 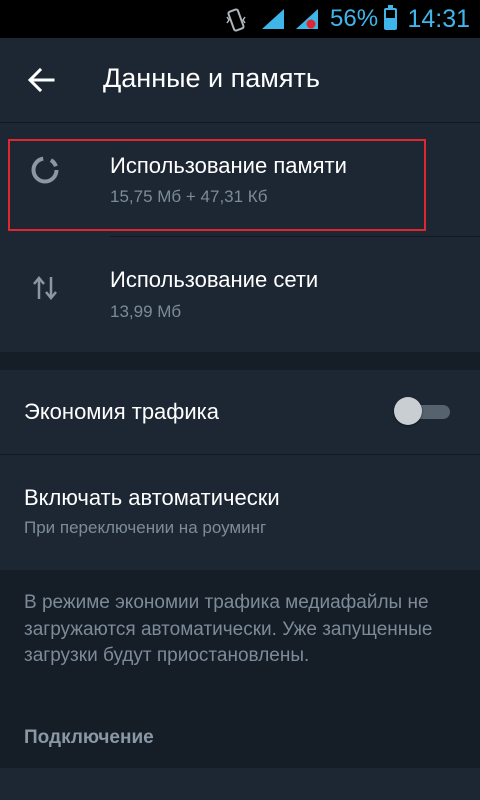 What do you see at coordinates (41, 80) in the screenshot?
I see `arrow-back-icon` at bounding box center [41, 80].